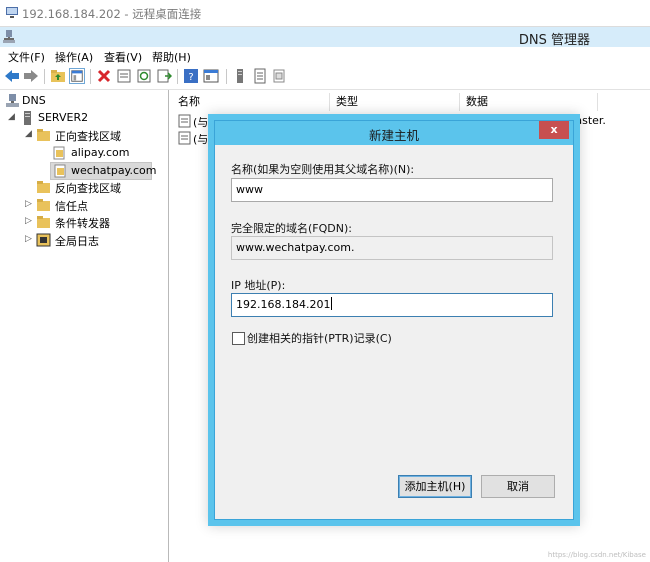 This screenshot has width=650, height=562. What do you see at coordinates (12, 12) in the screenshot?
I see `remote-desktop-icon` at bounding box center [12, 12].